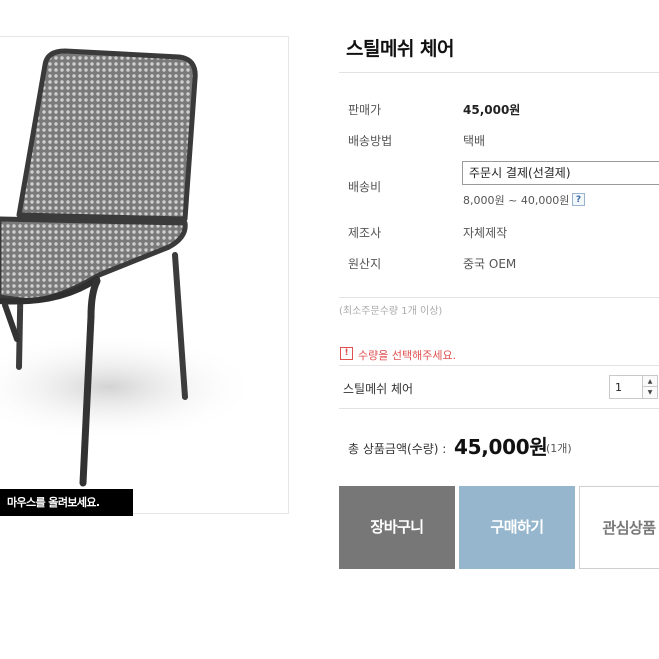  I want to click on image-hover-hint: 마우스를 올려보세요., so click(66, 502).